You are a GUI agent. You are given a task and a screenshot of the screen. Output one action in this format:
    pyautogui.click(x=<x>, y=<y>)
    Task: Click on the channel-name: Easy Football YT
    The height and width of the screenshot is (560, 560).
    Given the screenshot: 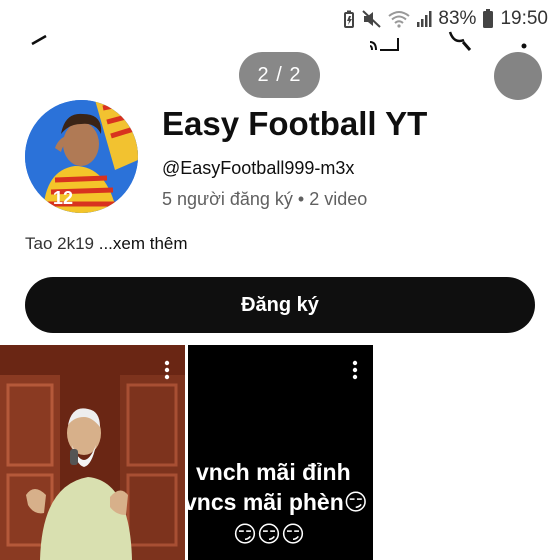 What is the action you would take?
    pyautogui.click(x=295, y=123)
    